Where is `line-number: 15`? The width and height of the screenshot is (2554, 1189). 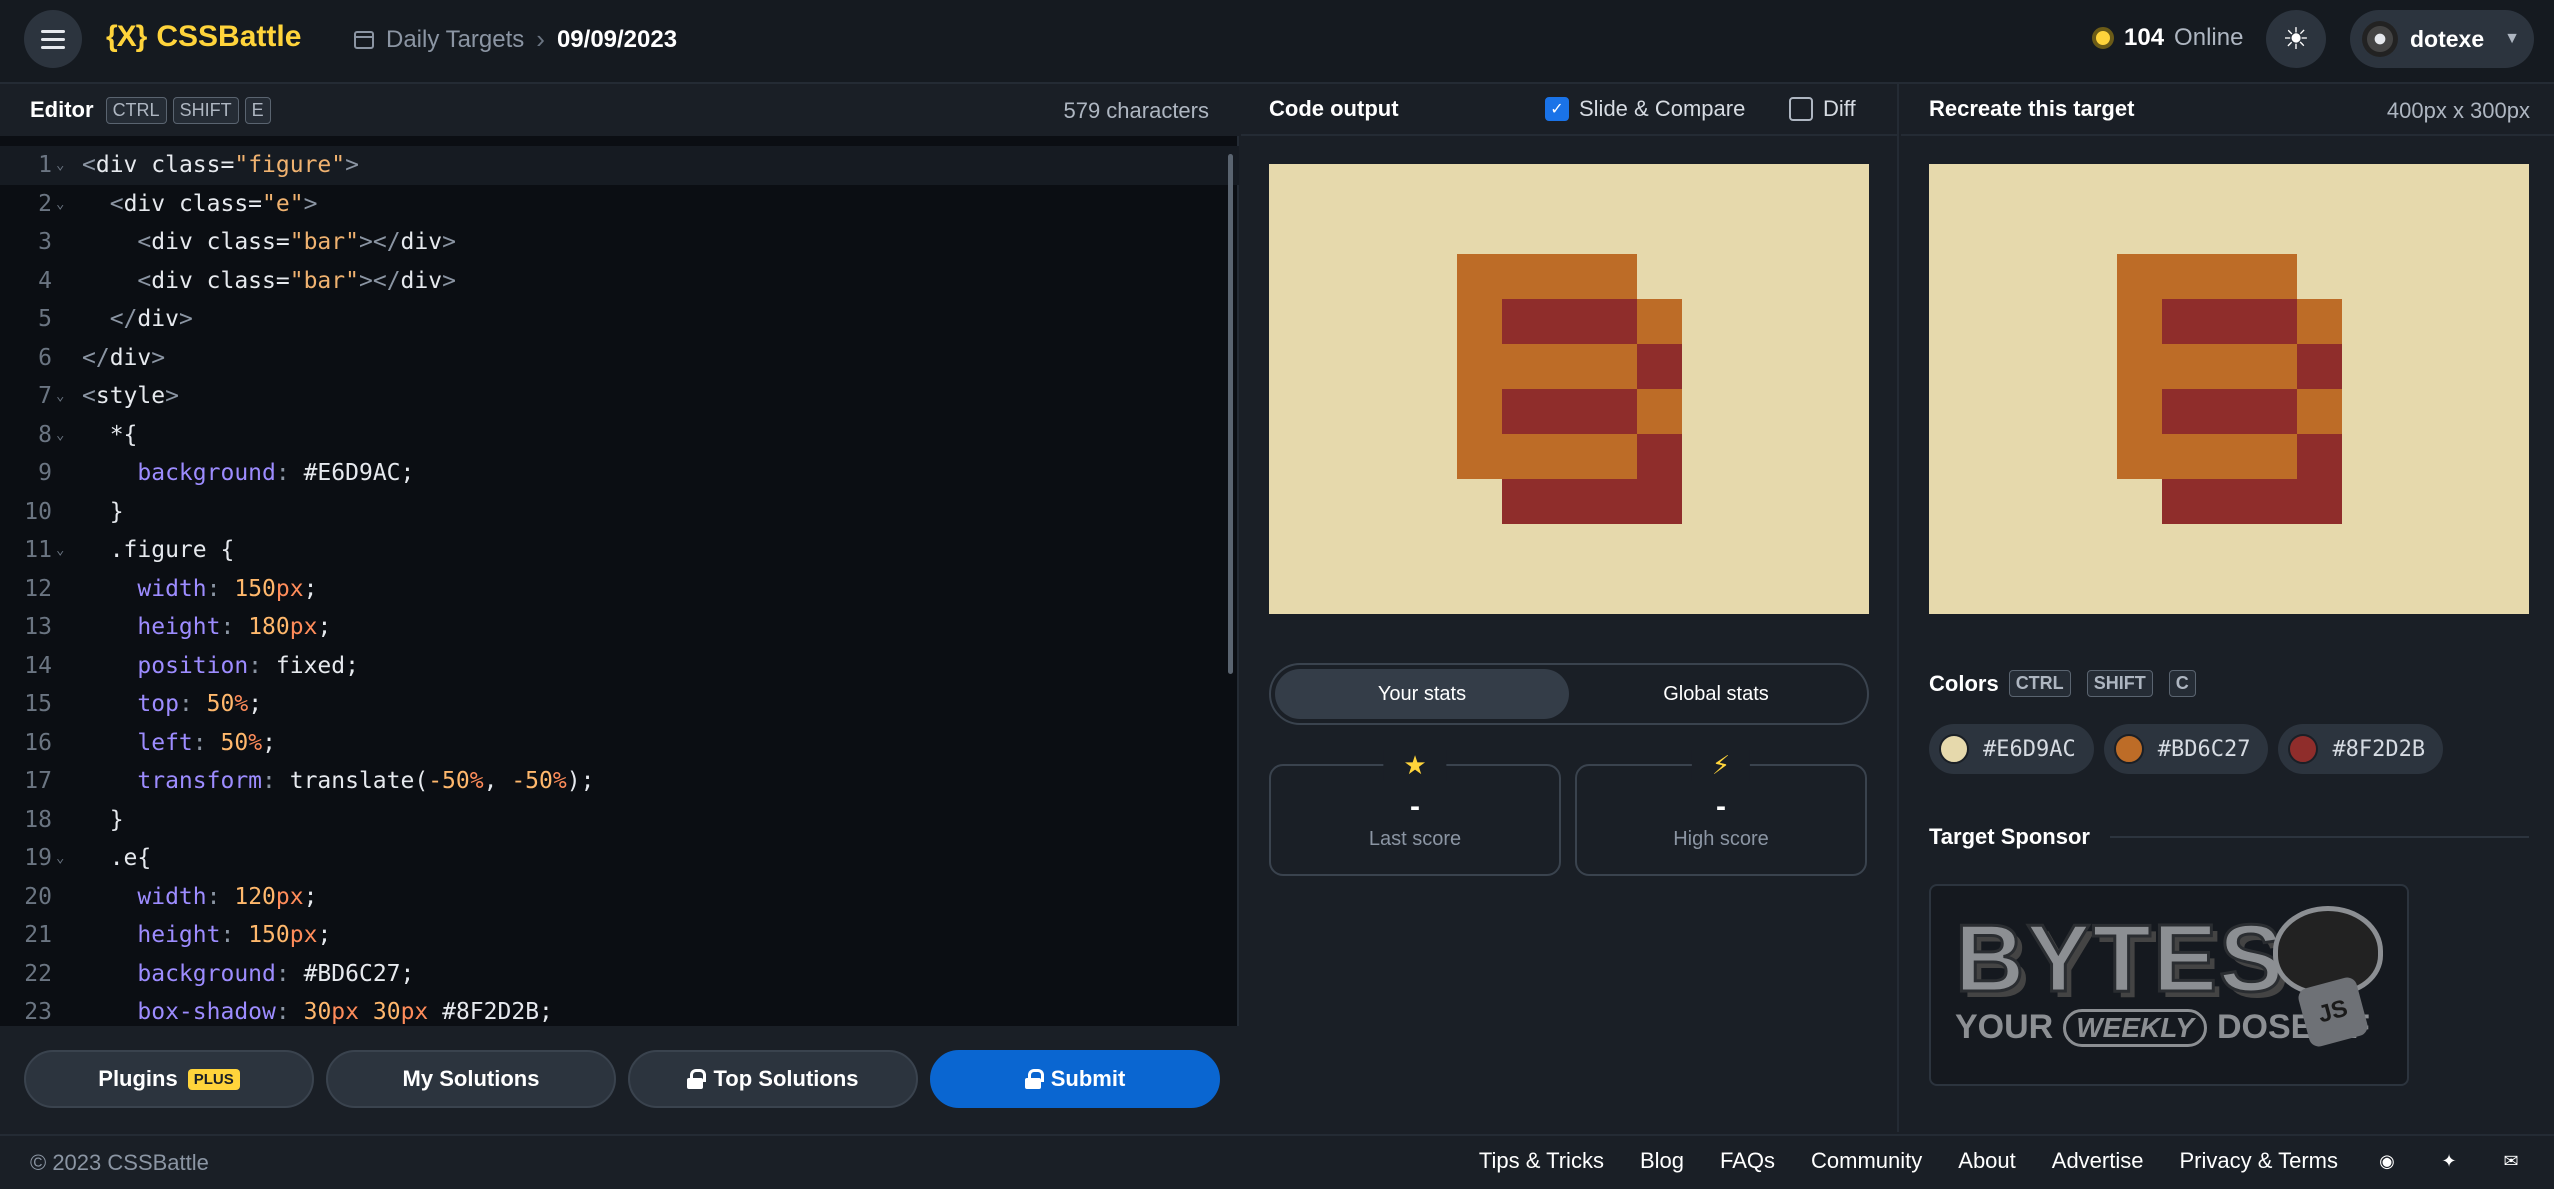 line-number: 15 is located at coordinates (38, 704).